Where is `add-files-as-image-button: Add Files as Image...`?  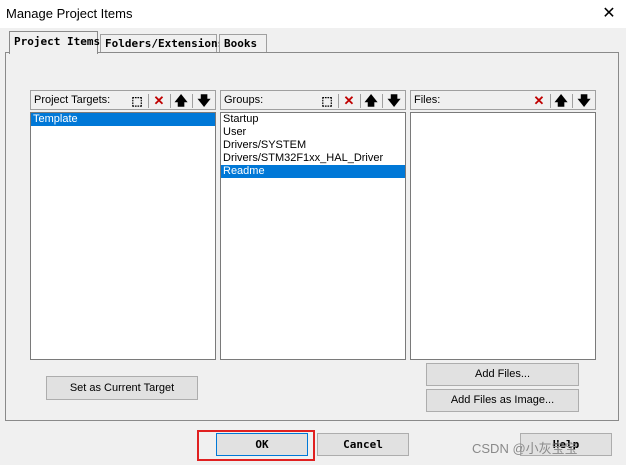
add-files-as-image-button: Add Files as Image... is located at coordinates (502, 400).